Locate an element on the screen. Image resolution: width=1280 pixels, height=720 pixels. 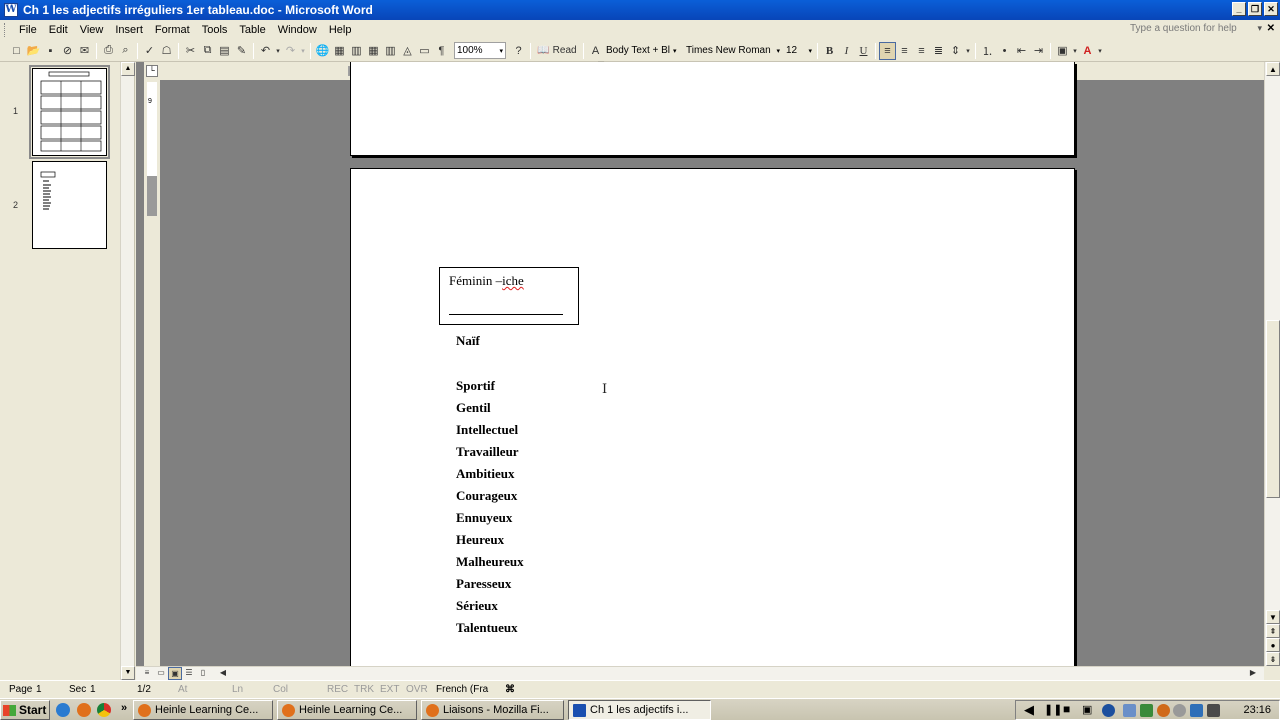
menu-edit: Edit is located at coordinates (58, 30).